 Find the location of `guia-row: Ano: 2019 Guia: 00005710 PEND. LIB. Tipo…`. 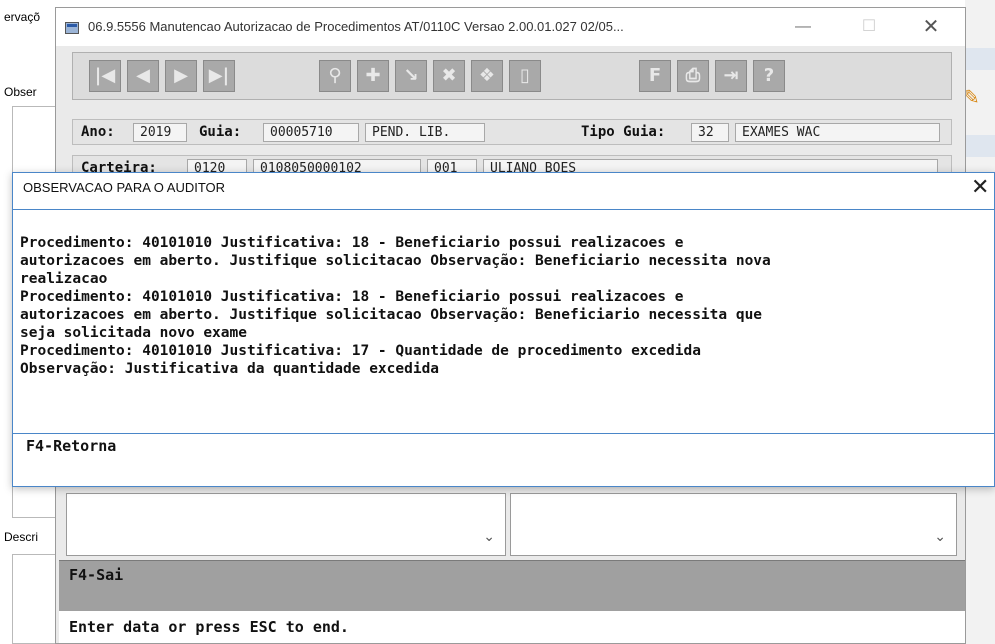

guia-row: Ano: 2019 Guia: 00005710 PEND. LIB. Tipo… is located at coordinates (512, 132).